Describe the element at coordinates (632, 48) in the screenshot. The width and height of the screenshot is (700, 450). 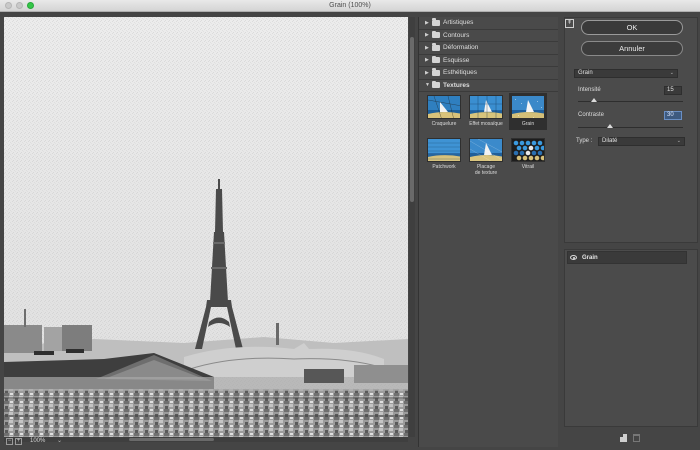
I see `cancel-button: Annuler` at that location.